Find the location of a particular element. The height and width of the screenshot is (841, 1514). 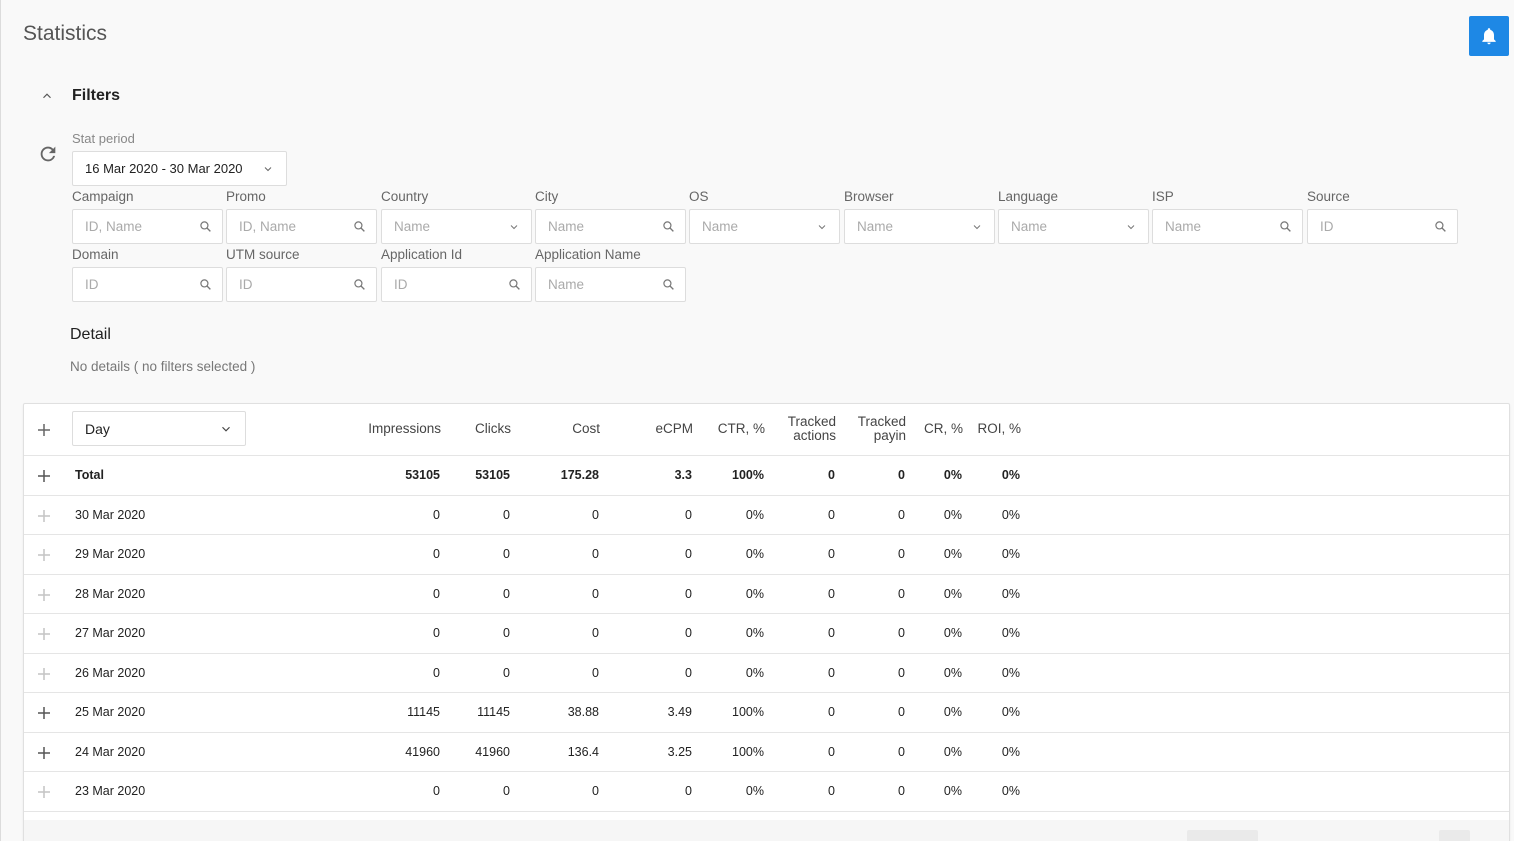

stat-period-select: 16 Mar 2020 - 30 Mar 2020 is located at coordinates (179, 168).